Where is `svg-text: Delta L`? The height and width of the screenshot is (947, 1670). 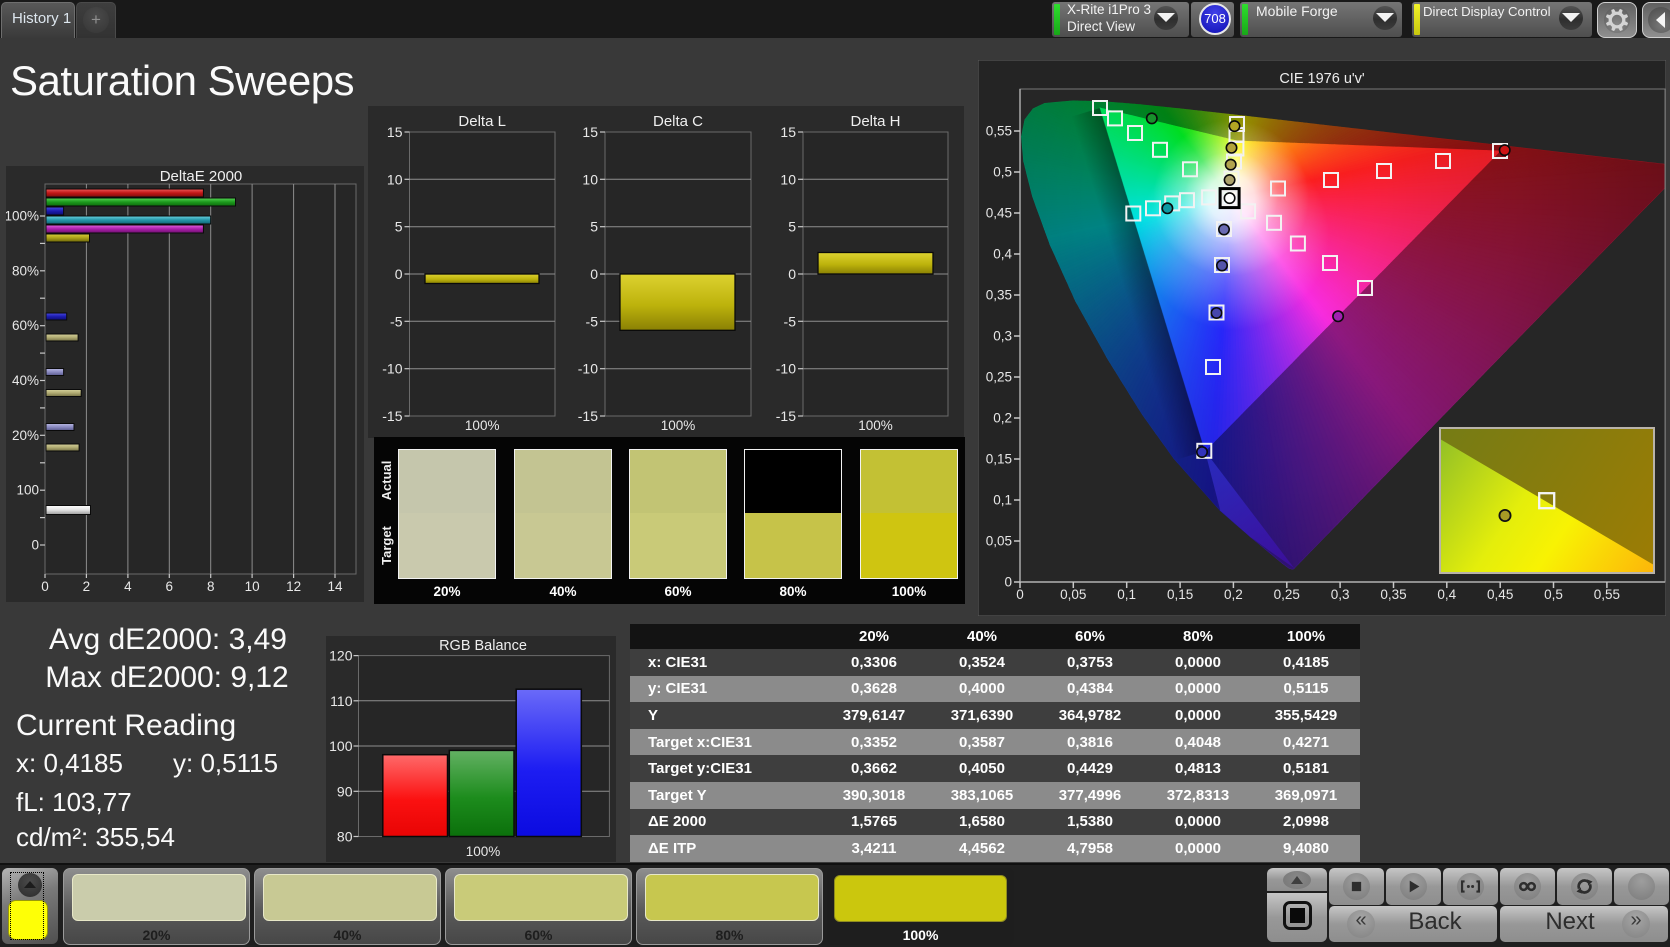
svg-text: Delta L is located at coordinates (482, 121).